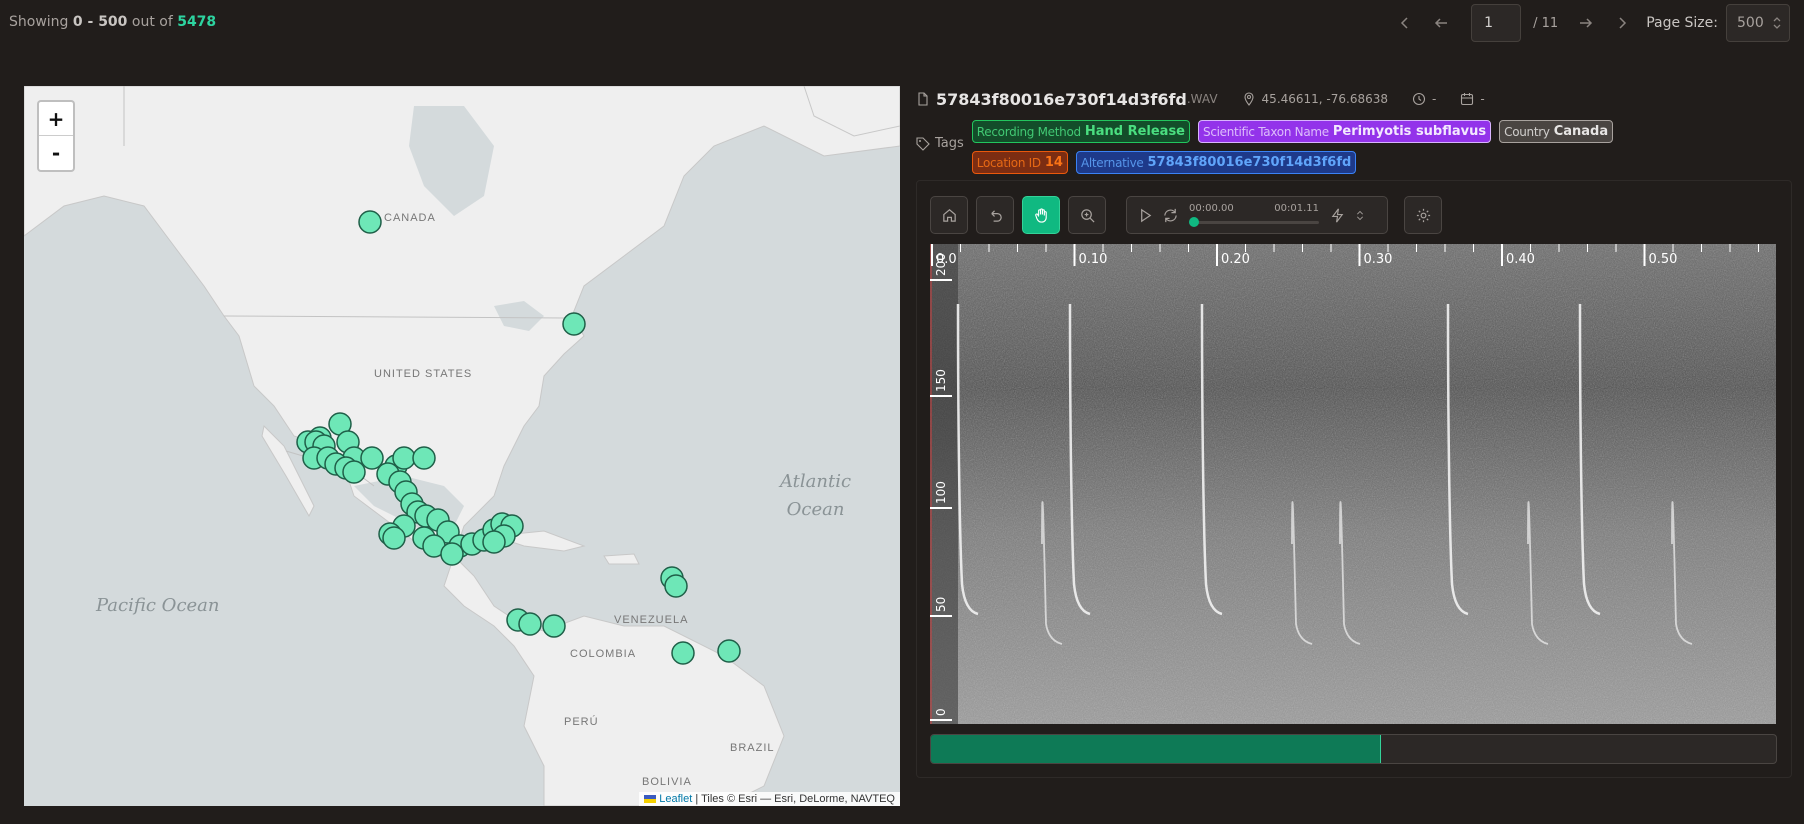 This screenshot has width=1804, height=824. What do you see at coordinates (923, 99) in the screenshot?
I see `file-icon` at bounding box center [923, 99].